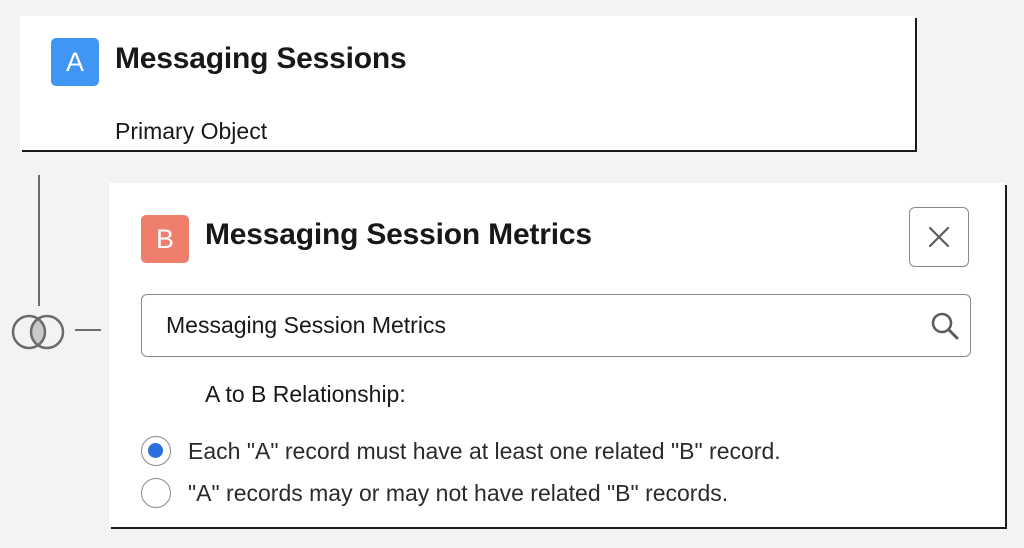 This screenshot has height=548, width=1024. I want to click on object-search-field, so click(556, 325).